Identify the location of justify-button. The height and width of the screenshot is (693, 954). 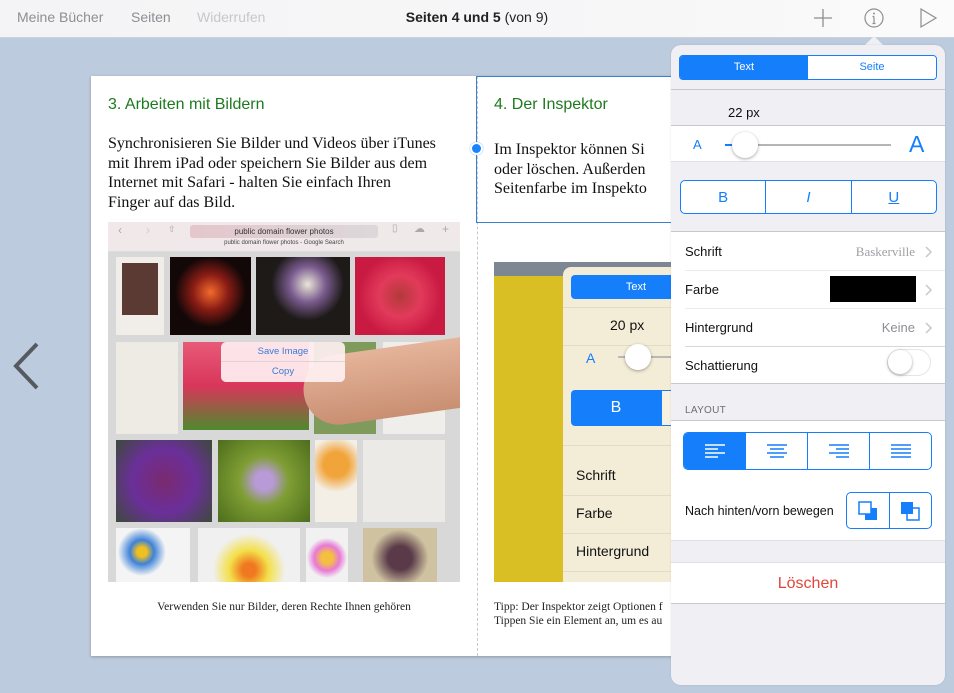
(900, 451).